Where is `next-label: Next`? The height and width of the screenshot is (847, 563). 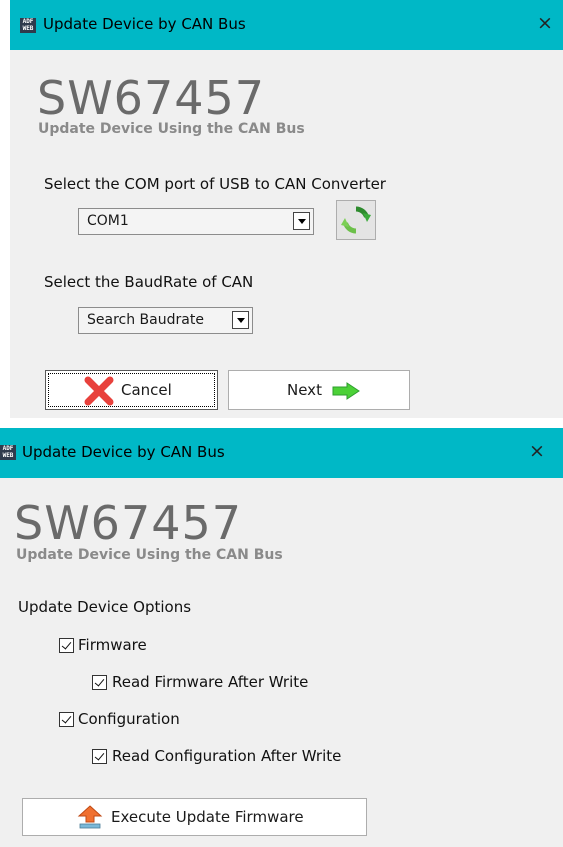
next-label: Next is located at coordinates (304, 390).